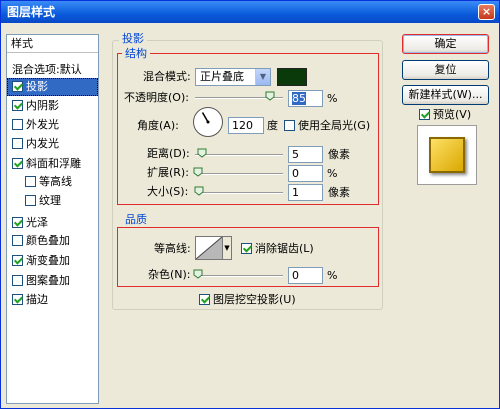 This screenshot has width=500, height=409. I want to click on shadow-color-swatch, so click(292, 77).